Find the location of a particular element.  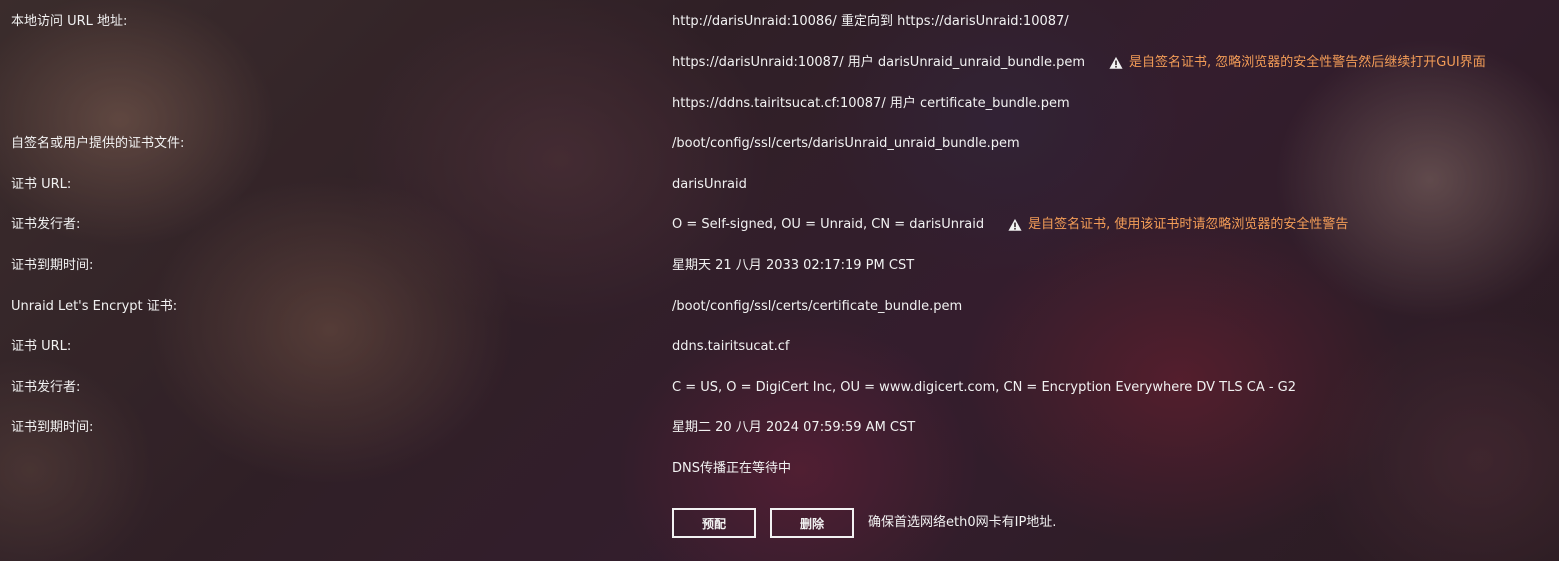

label-cert-url-1: 证书 URL: is located at coordinates (41, 184).